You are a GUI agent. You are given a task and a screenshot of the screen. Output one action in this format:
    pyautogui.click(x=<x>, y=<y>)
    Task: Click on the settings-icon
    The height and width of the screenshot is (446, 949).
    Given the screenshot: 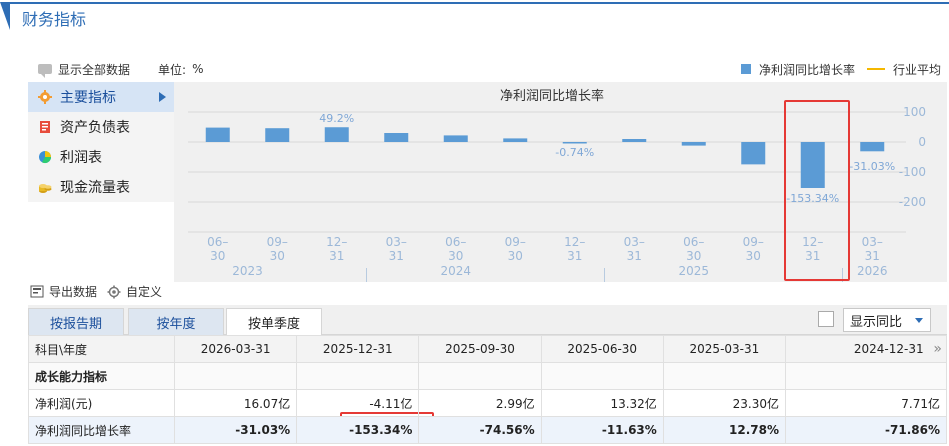 What is the action you would take?
    pyautogui.click(x=114, y=291)
    